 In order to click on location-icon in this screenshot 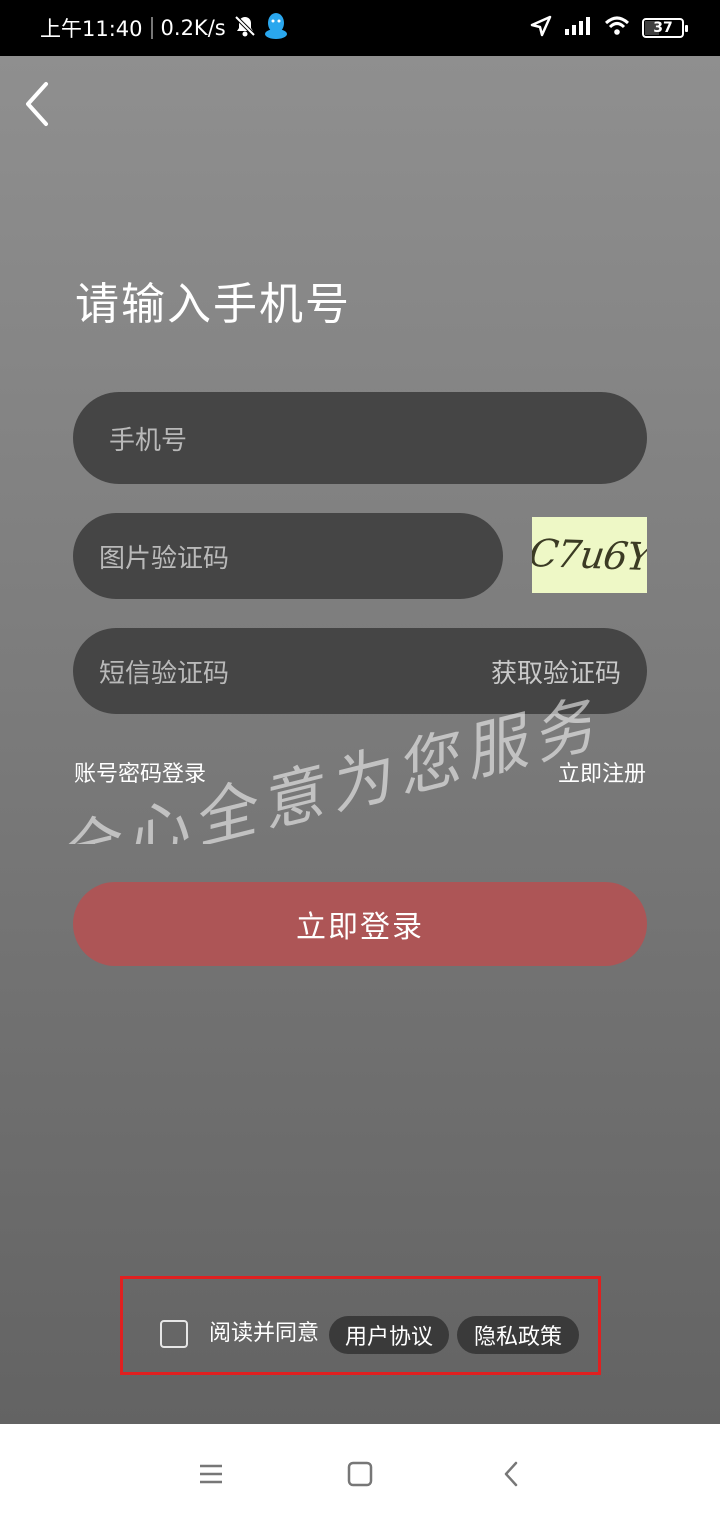, I will do `click(541, 28)`.